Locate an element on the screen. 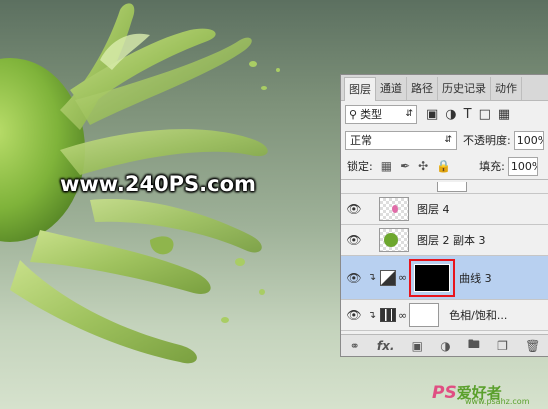 Image resolution: width=548 pixels, height=409 pixels. pink-dot-icon is located at coordinates (395, 209).